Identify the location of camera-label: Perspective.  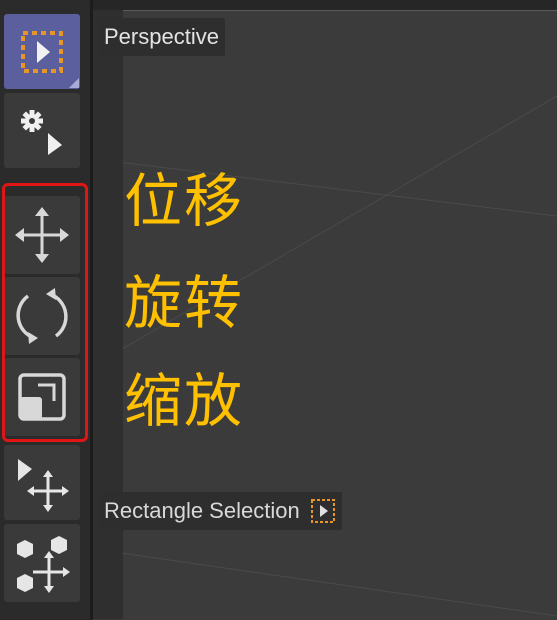
(161, 37).